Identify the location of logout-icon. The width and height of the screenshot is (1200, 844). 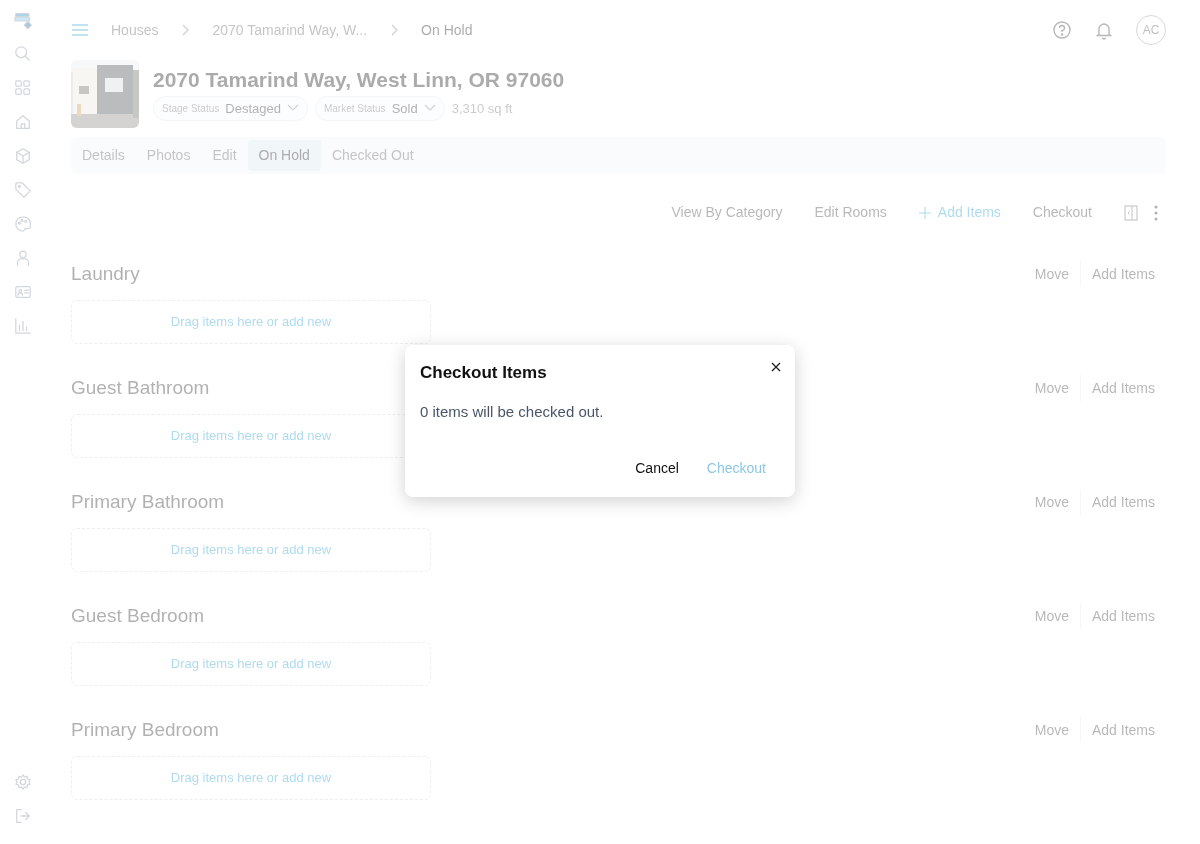
(22, 816).